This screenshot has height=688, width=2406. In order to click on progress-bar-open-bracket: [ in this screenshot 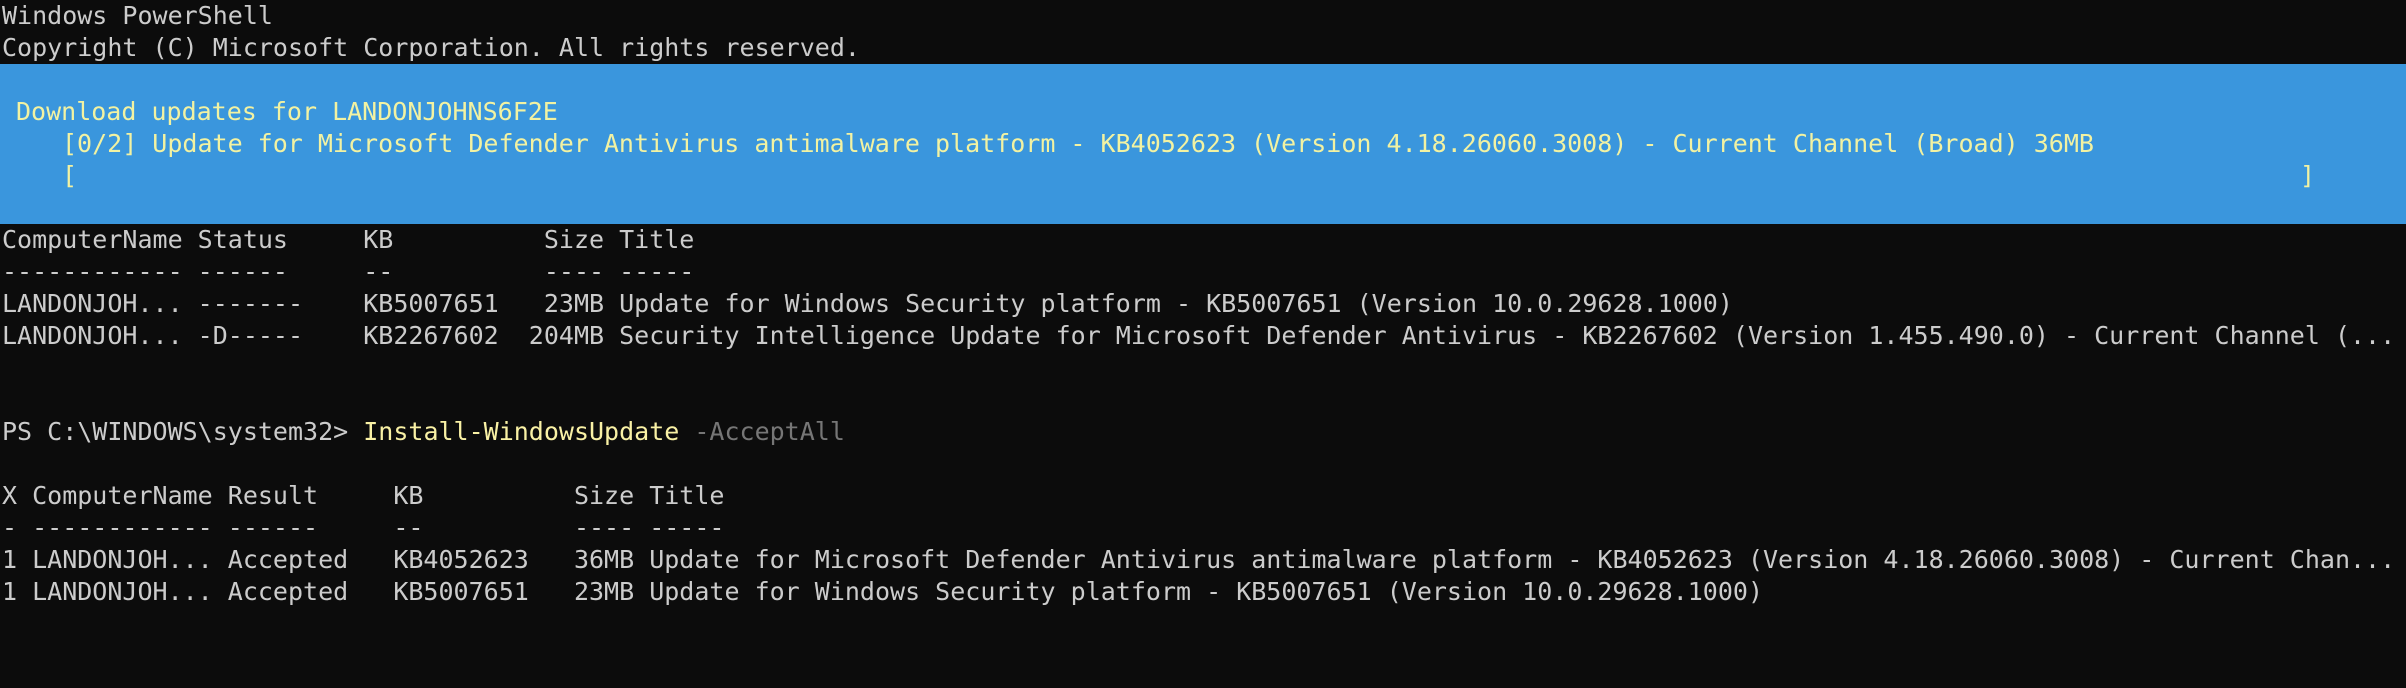, I will do `click(70, 175)`.